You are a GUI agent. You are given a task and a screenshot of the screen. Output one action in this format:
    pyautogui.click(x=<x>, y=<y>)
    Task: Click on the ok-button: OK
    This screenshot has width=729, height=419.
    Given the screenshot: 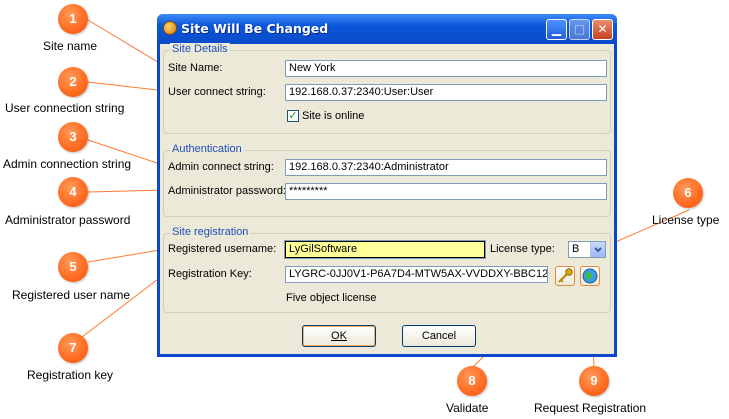 What is the action you would take?
    pyautogui.click(x=339, y=336)
    